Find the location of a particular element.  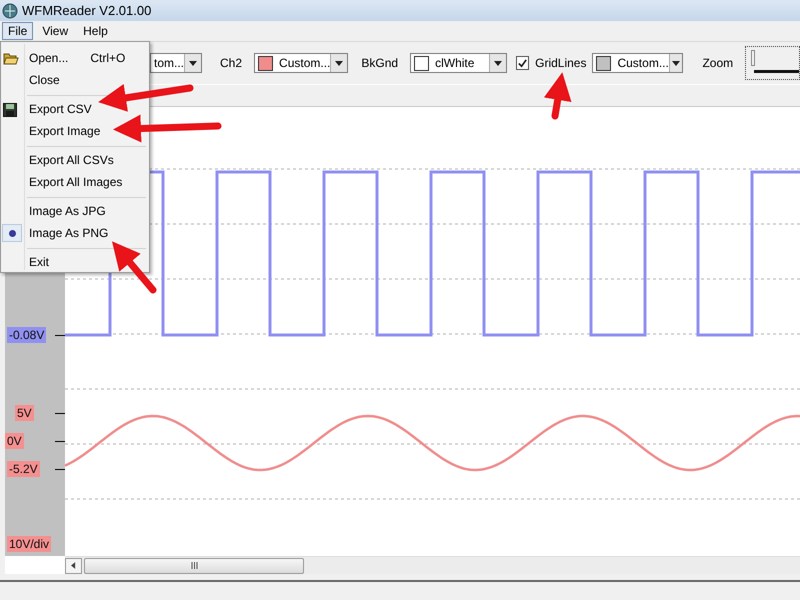

menu-item: Help is located at coordinates (95, 31).